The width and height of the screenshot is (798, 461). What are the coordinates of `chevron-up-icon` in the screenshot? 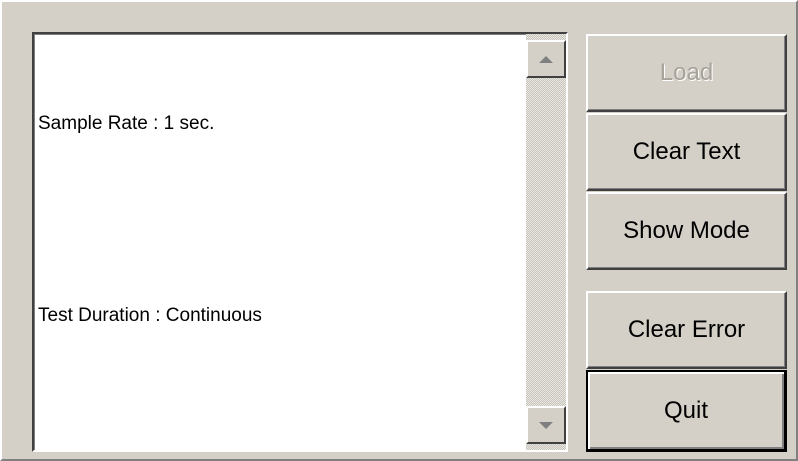 It's located at (546, 59).